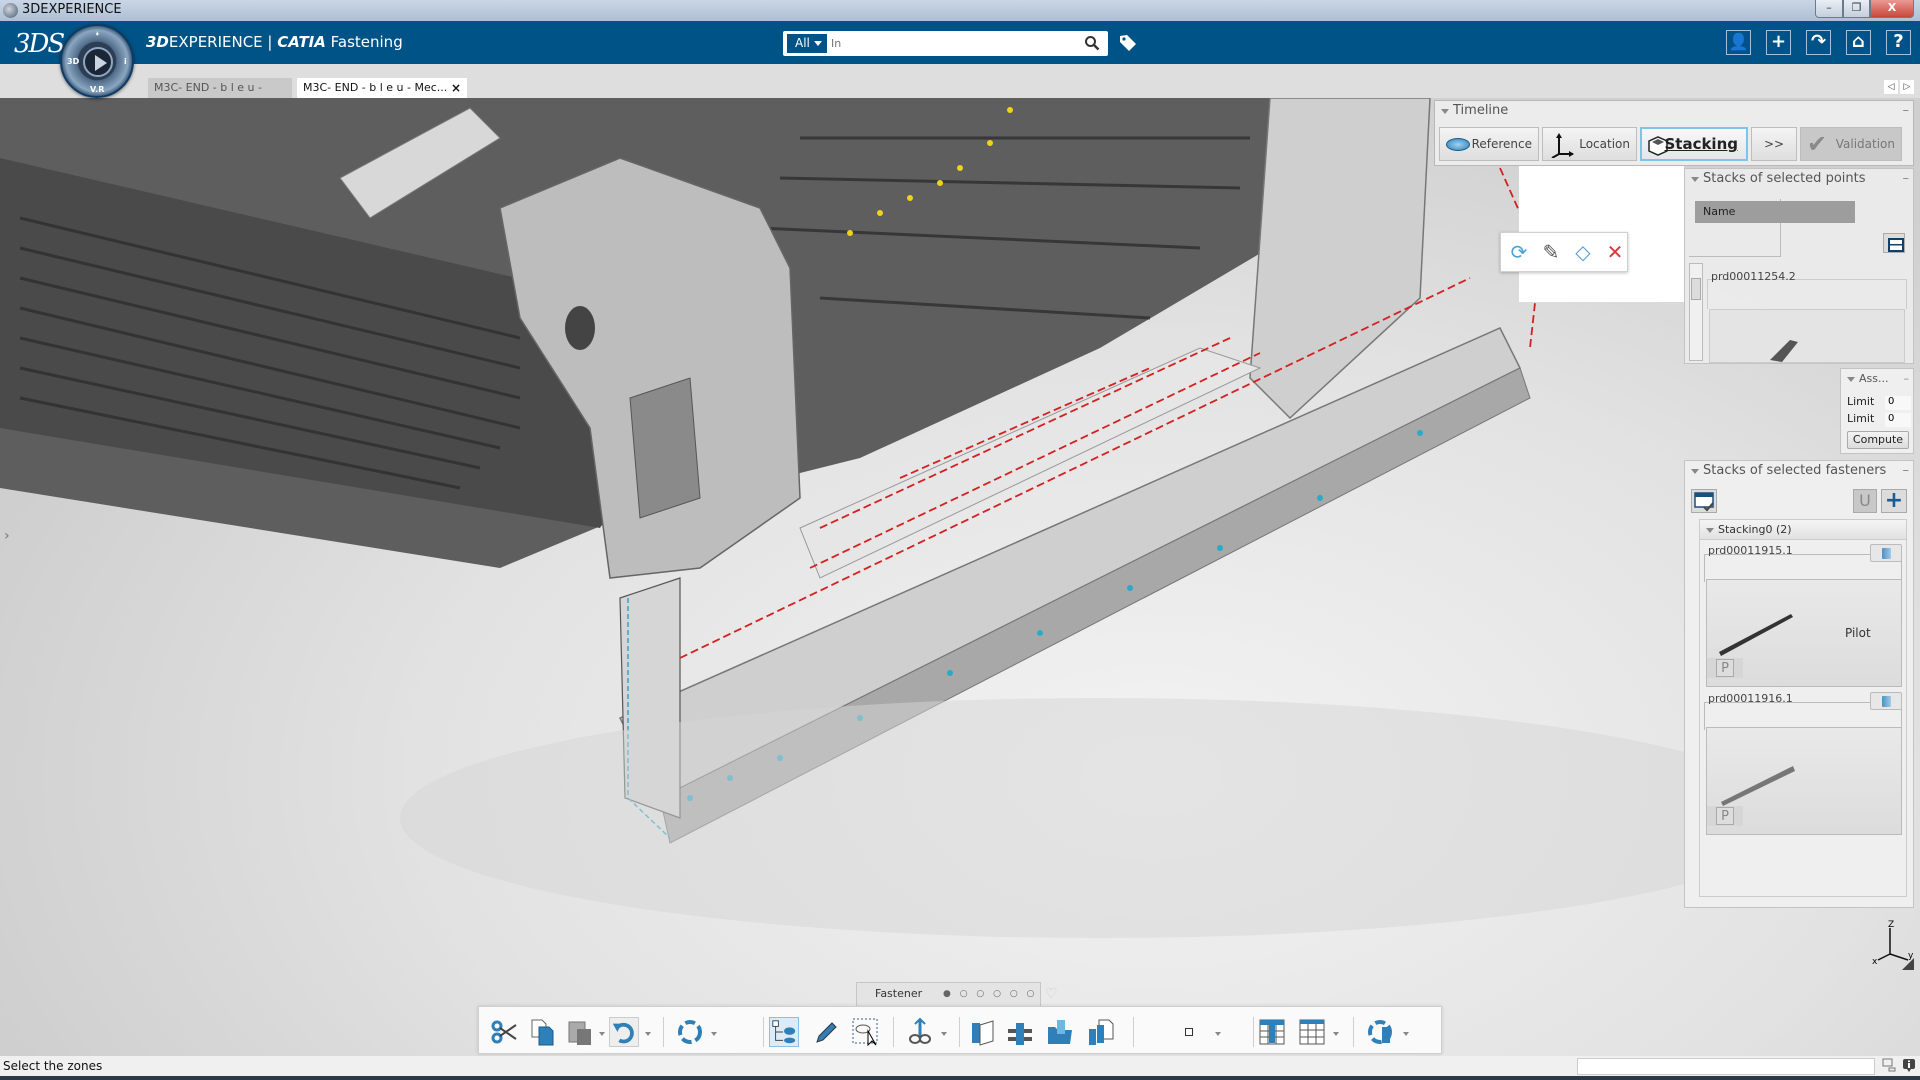 This screenshot has width=1920, height=1080. Describe the element at coordinates (1907, 87) in the screenshot. I see `tab-next-button: ▷` at that location.